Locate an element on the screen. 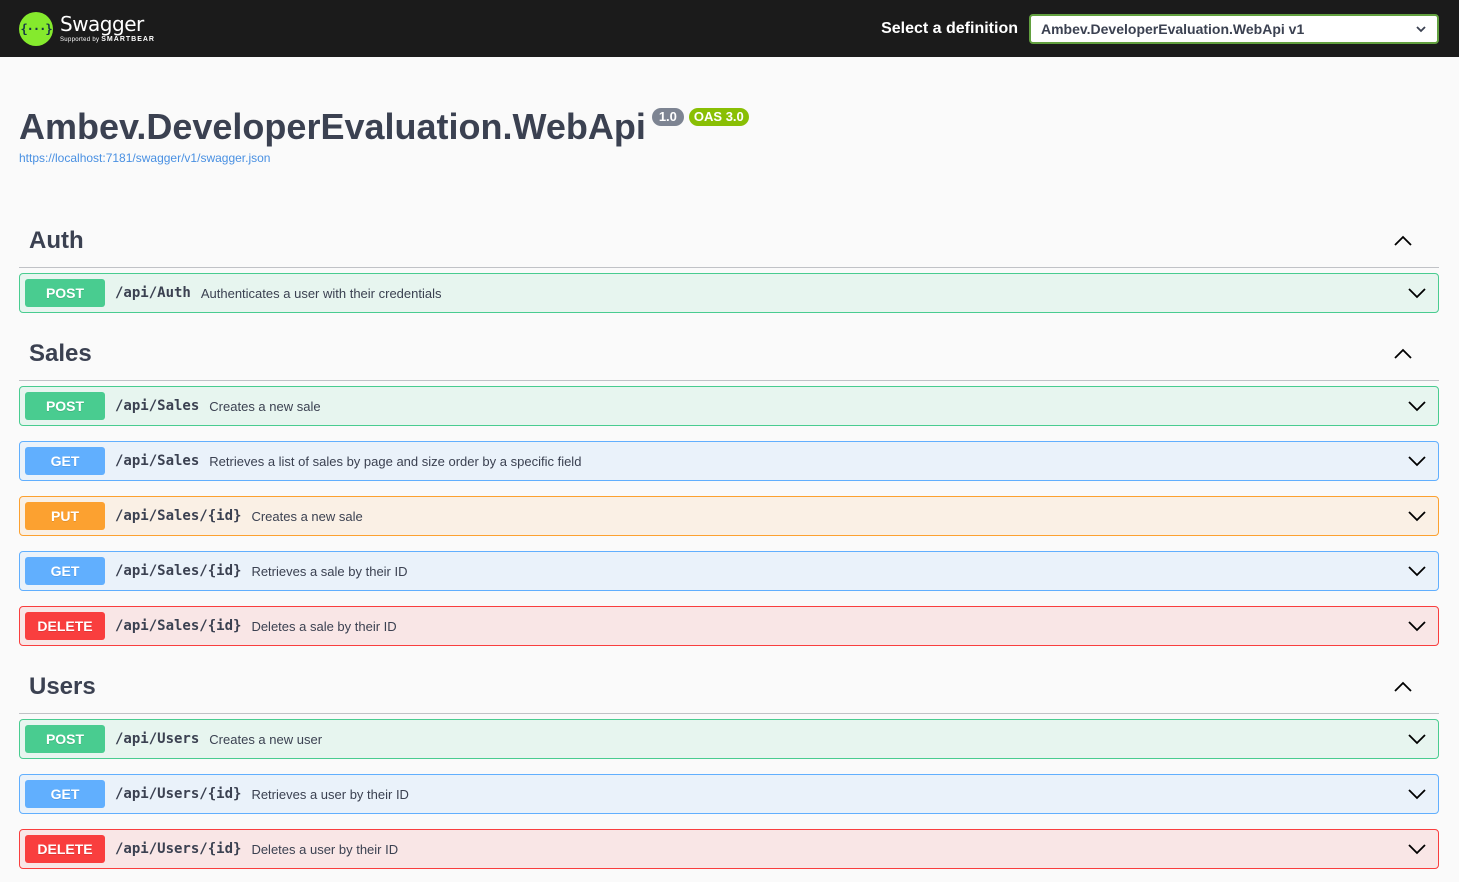  oas-badge: OAS 3.0 is located at coordinates (718, 117).